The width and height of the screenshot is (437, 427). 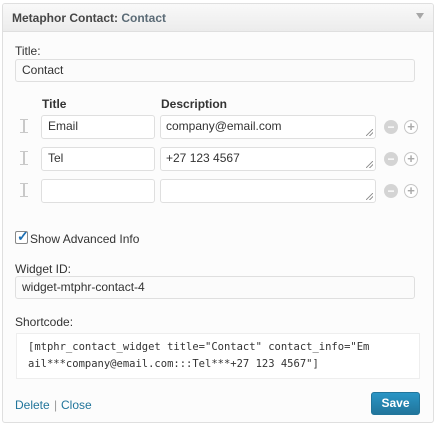 What do you see at coordinates (54, 104) in the screenshot?
I see `column-header-title: Title` at bounding box center [54, 104].